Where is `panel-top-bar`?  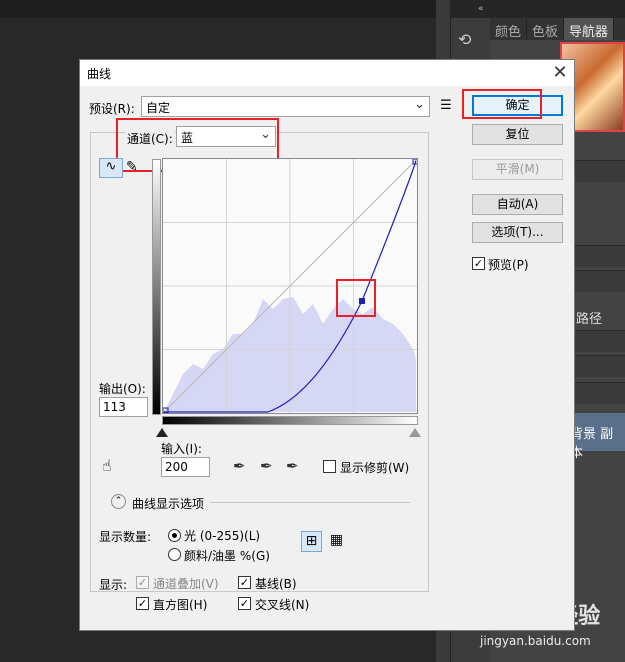
panel-top-bar is located at coordinates (537, 9).